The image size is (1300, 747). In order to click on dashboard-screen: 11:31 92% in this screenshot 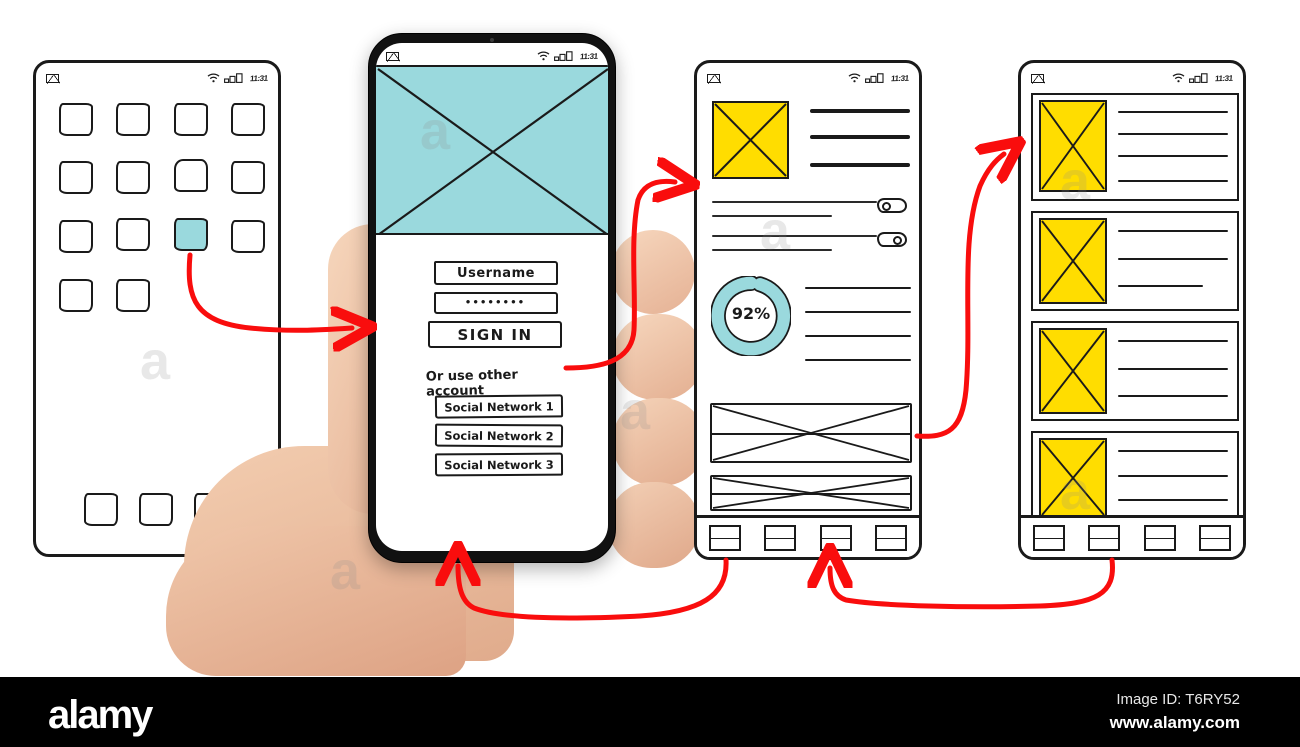, I will do `click(808, 310)`.